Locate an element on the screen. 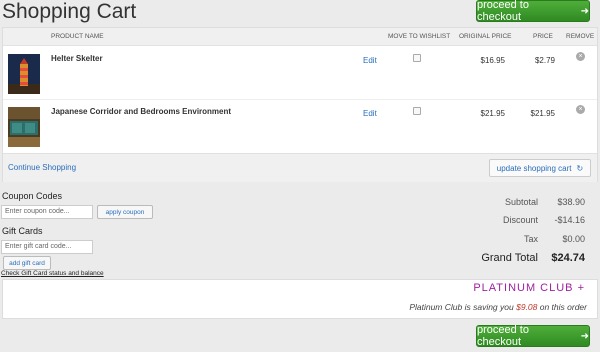 This screenshot has height=352, width=600. page-title: Shopping Cart is located at coordinates (69, 11).